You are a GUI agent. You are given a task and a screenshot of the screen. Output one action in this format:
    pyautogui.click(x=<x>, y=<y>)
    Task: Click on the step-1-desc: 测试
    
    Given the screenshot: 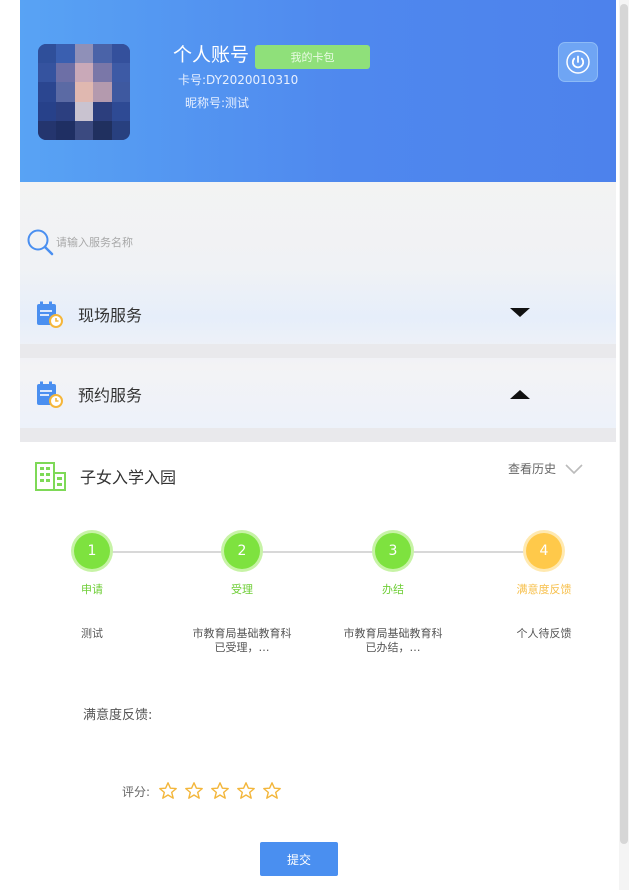 What is the action you would take?
    pyautogui.click(x=92, y=633)
    